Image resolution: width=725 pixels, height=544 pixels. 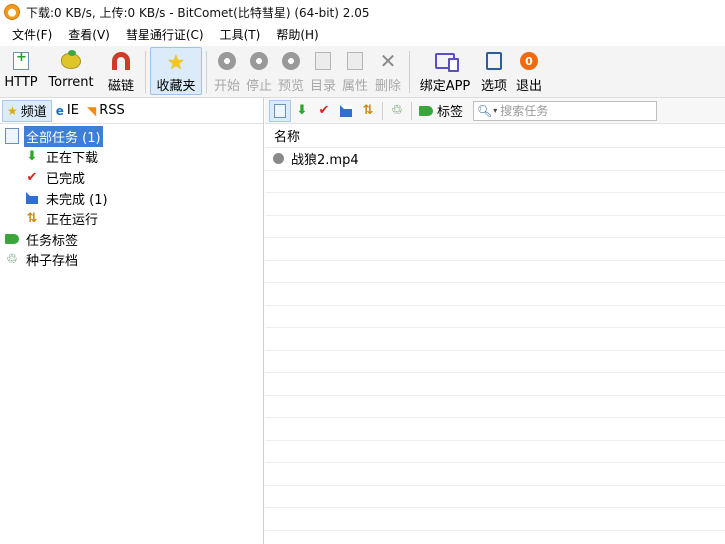 What do you see at coordinates (290, 86) in the screenshot?
I see `preview-button-label: 预览` at bounding box center [290, 86].